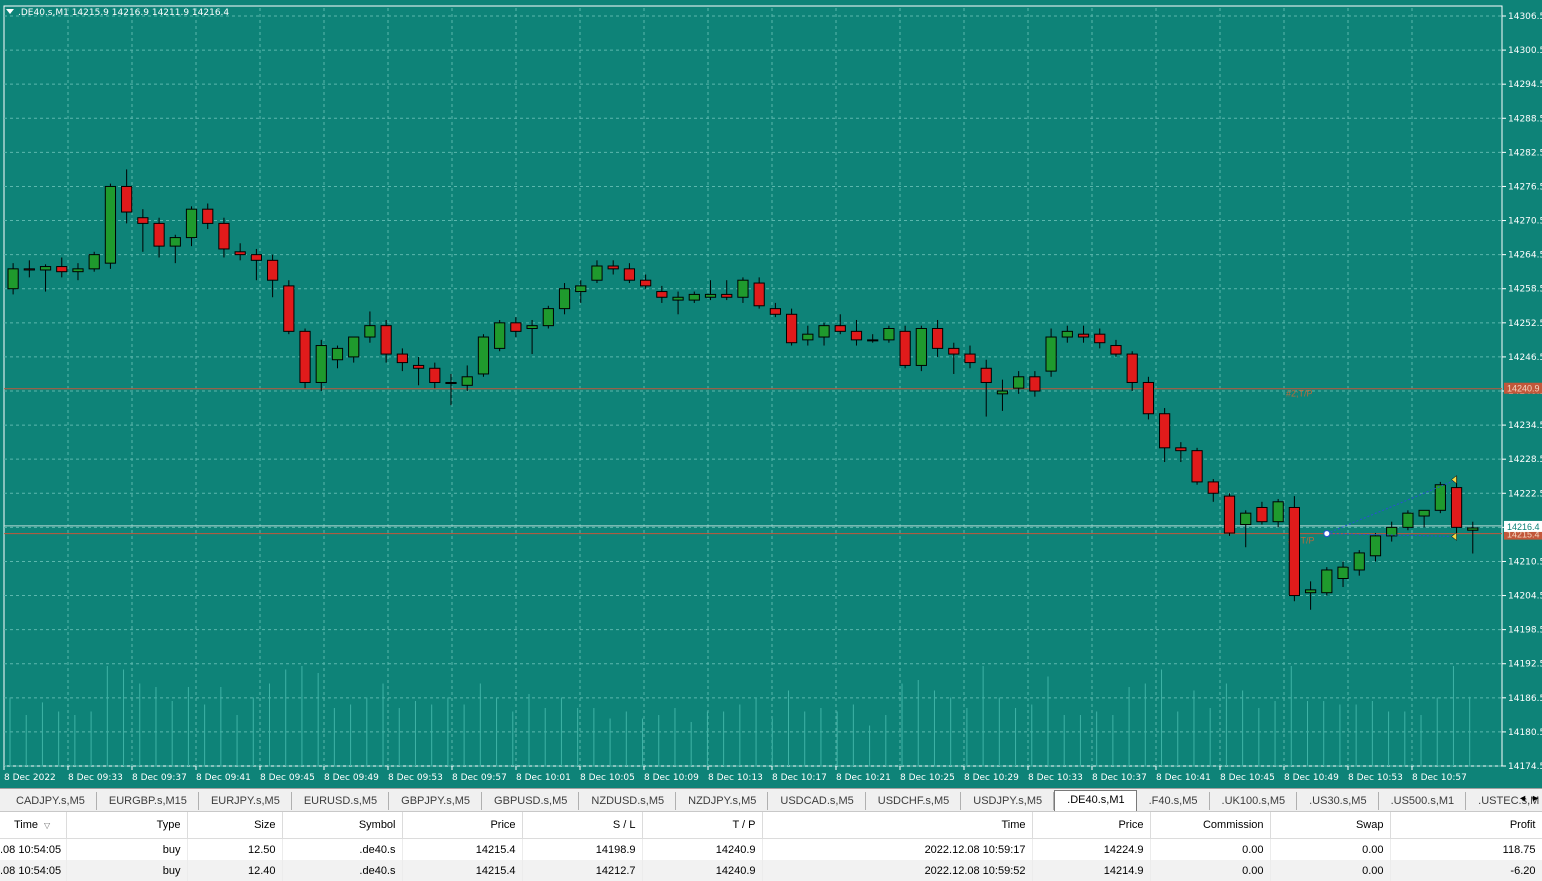 The height and width of the screenshot is (881, 1542). Describe the element at coordinates (1327, 534) in the screenshot. I see `trade-entry-marker` at that location.